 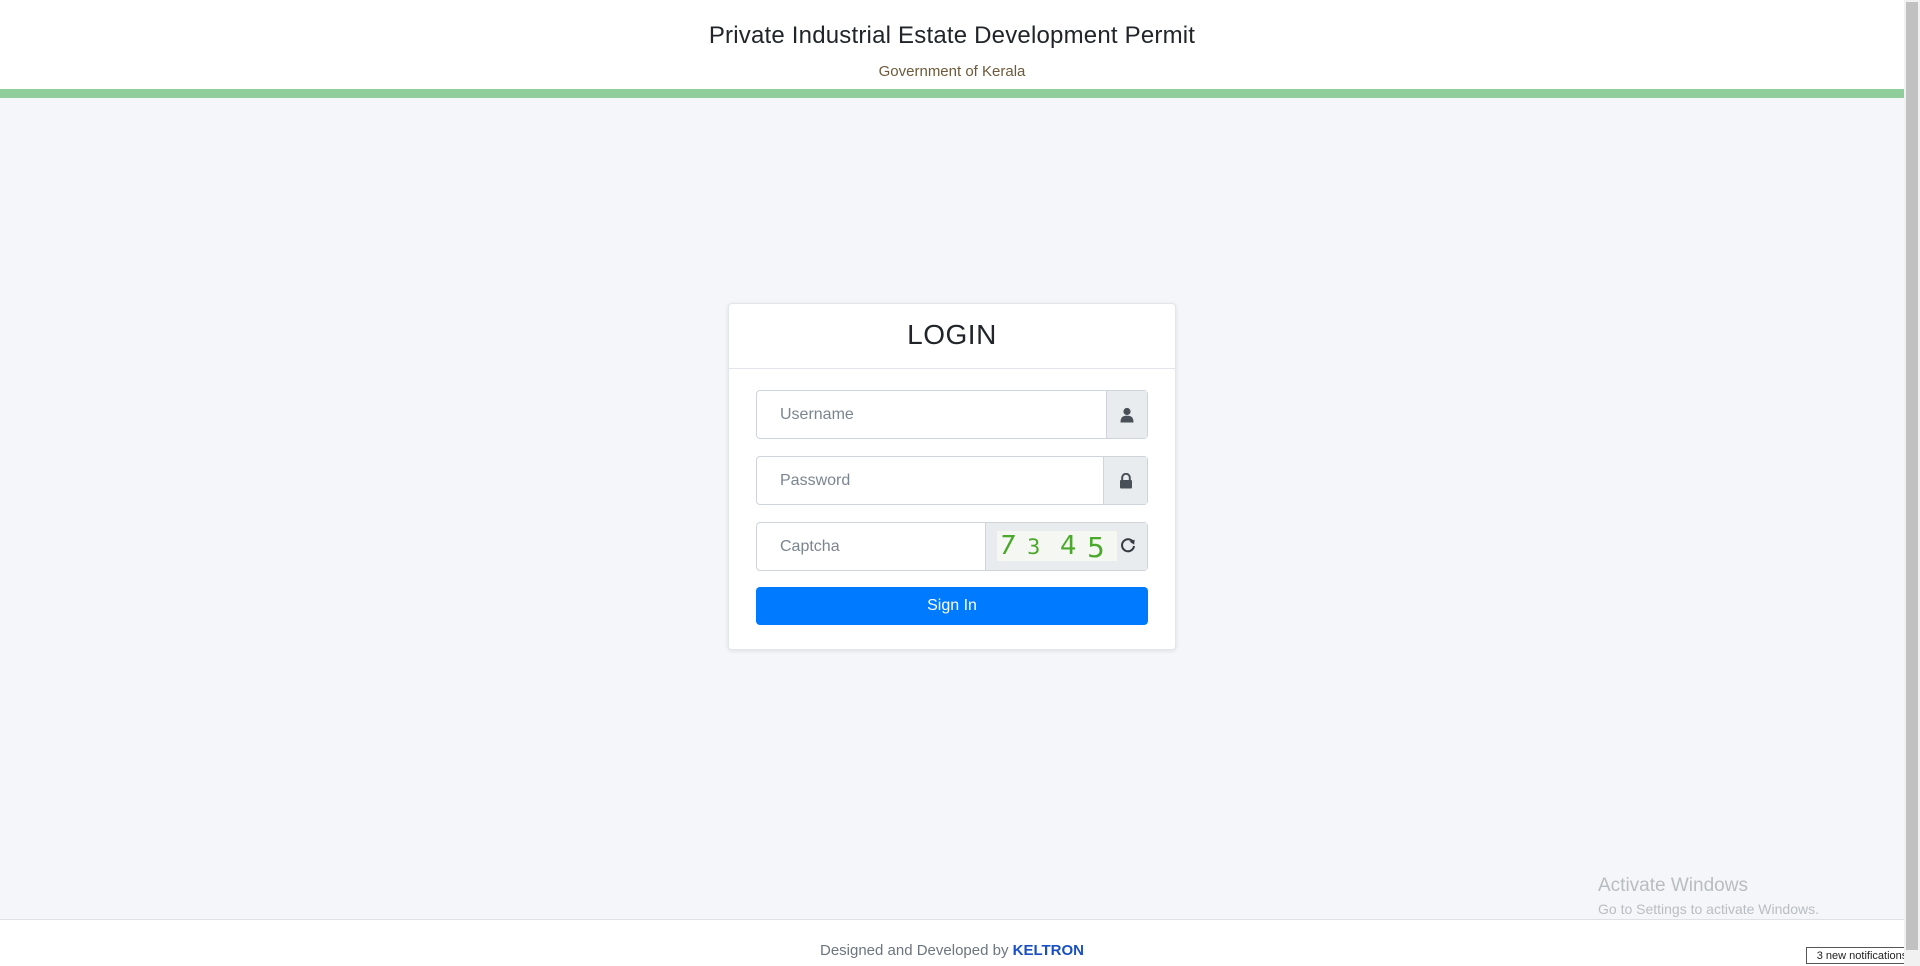 What do you see at coordinates (952, 71) in the screenshot?
I see `page-subtitle: Government of Kerala` at bounding box center [952, 71].